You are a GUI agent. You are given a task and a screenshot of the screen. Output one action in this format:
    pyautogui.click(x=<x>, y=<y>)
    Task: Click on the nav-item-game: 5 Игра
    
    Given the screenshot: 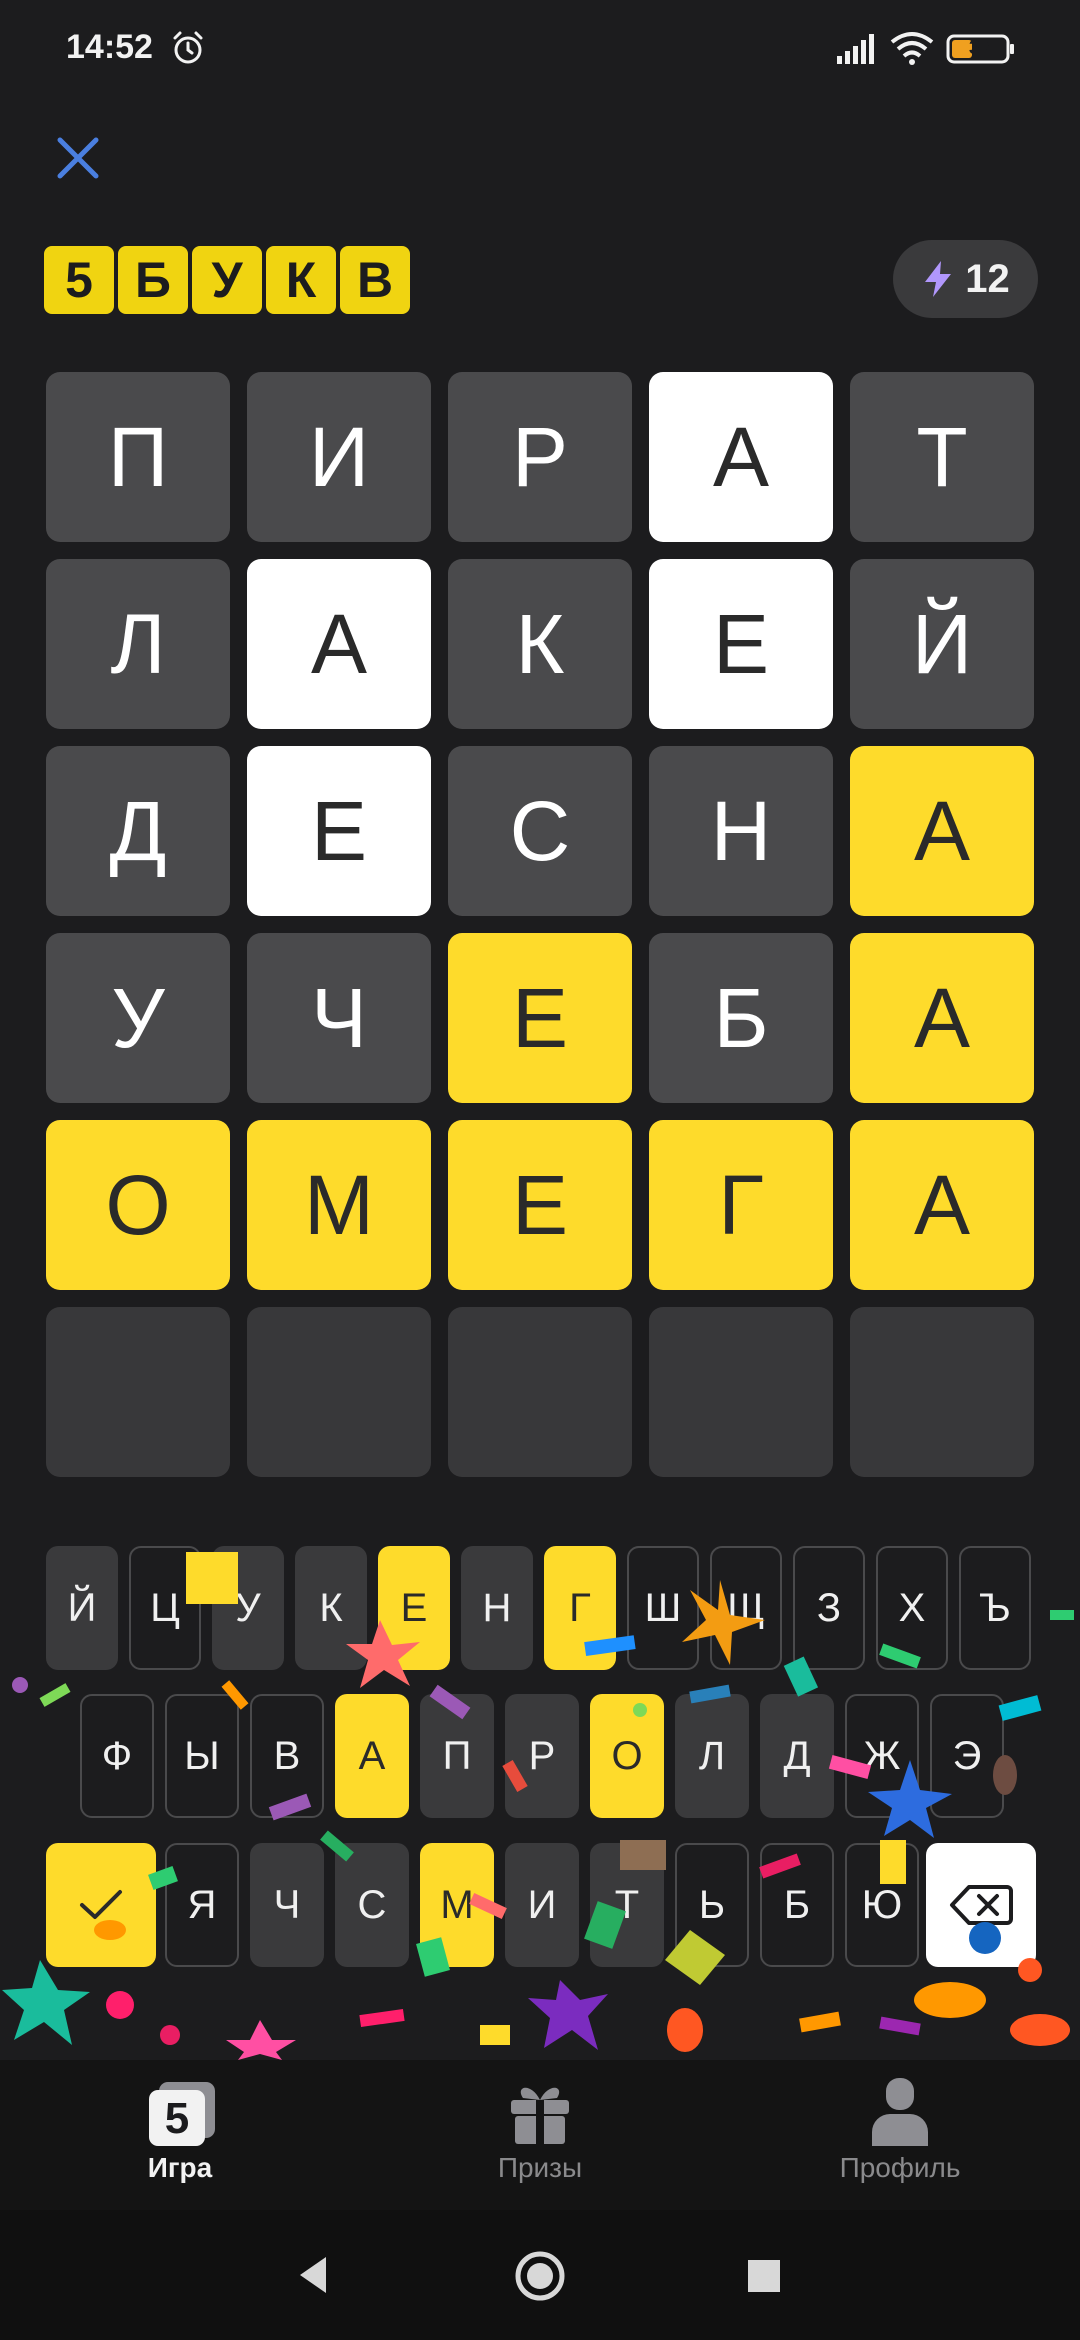 What is the action you would take?
    pyautogui.click(x=180, y=2135)
    